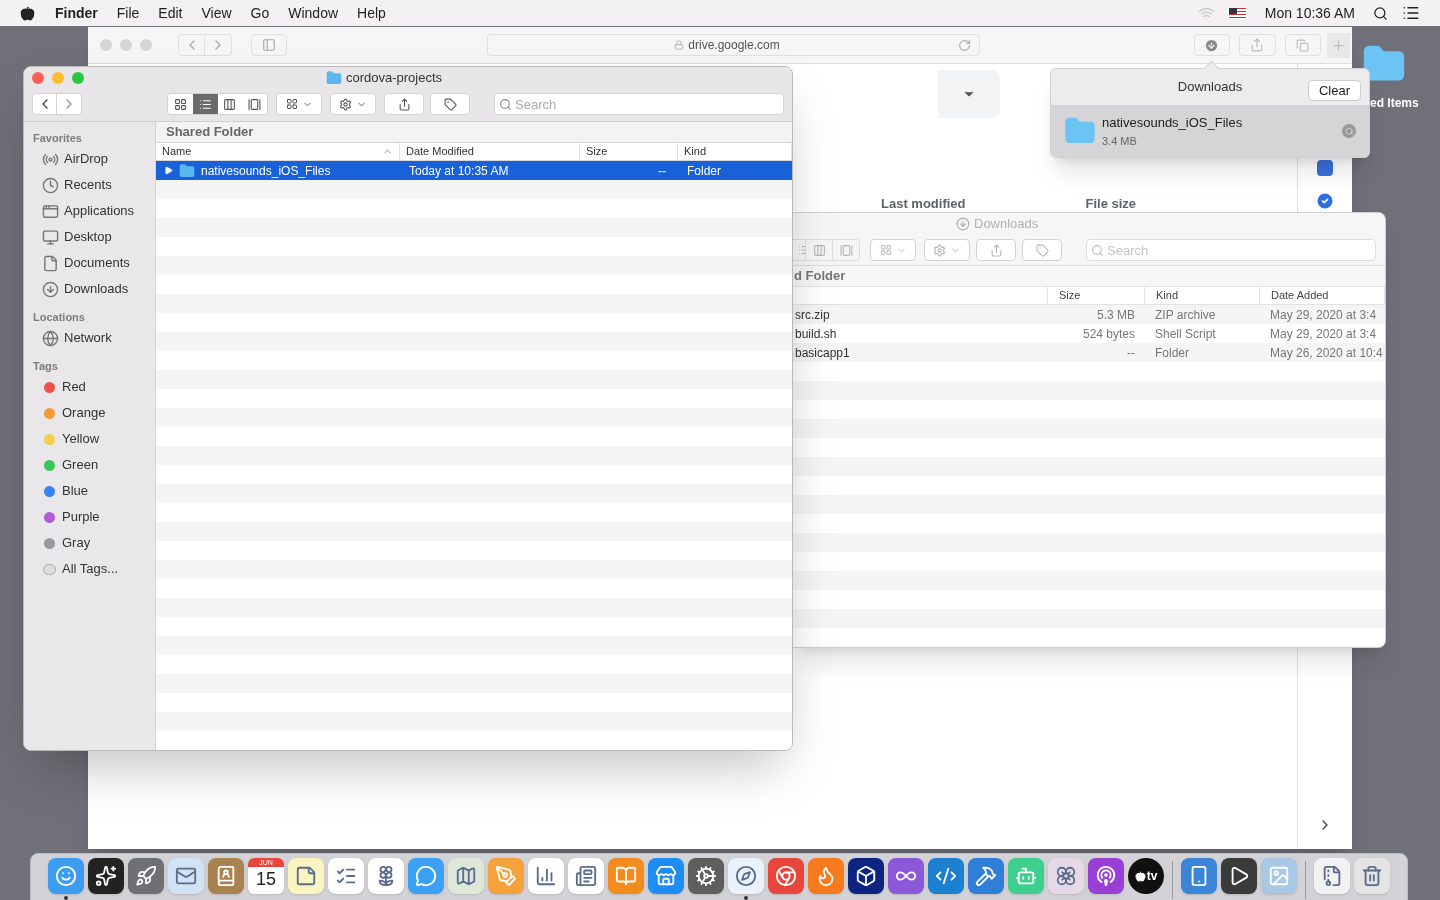 This screenshot has height=900, width=1440. I want to click on column-header: Date Modified, so click(490, 151).